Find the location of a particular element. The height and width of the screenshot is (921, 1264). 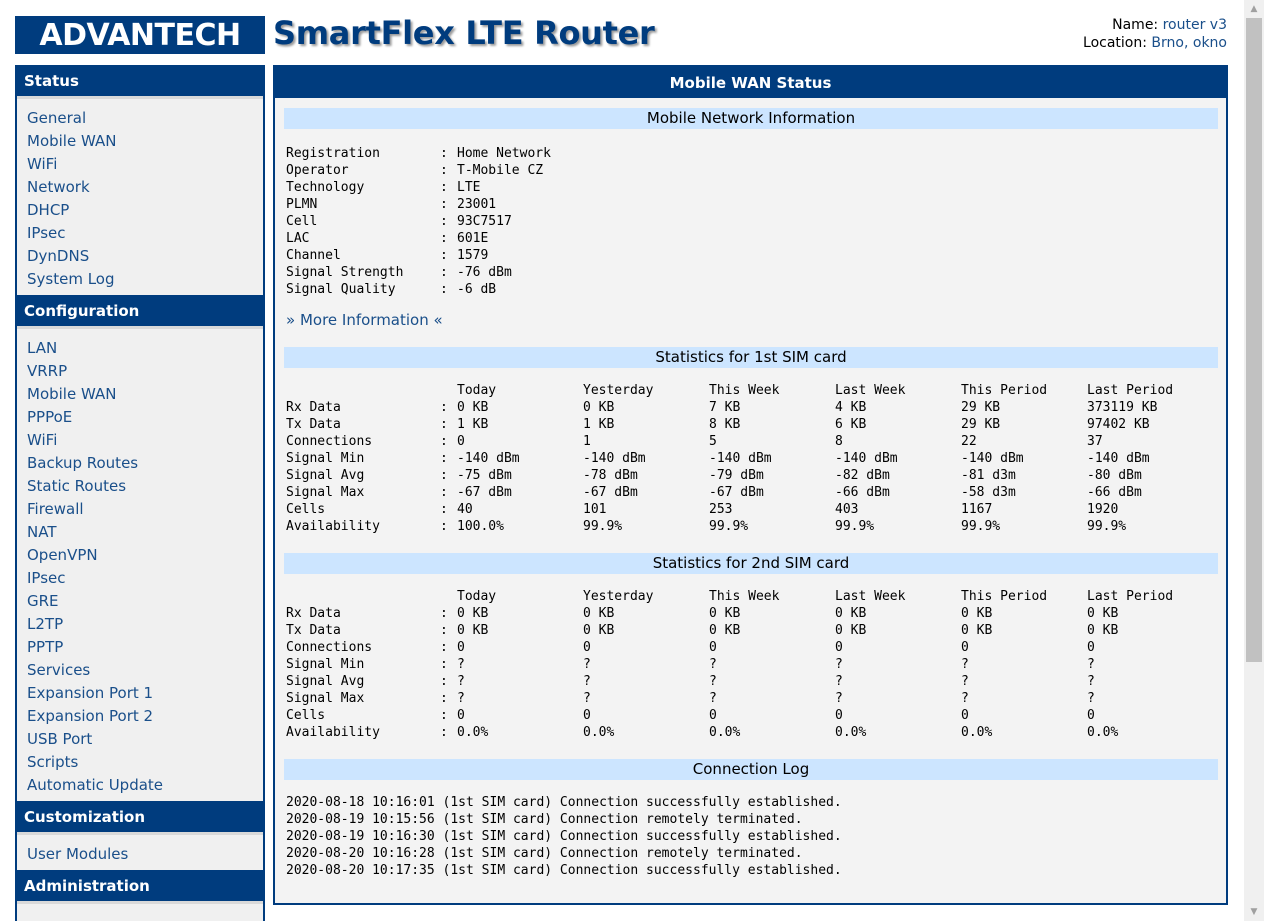

sidebar-item-configuration-automatic-update: Automatic Update is located at coordinates (140, 785).